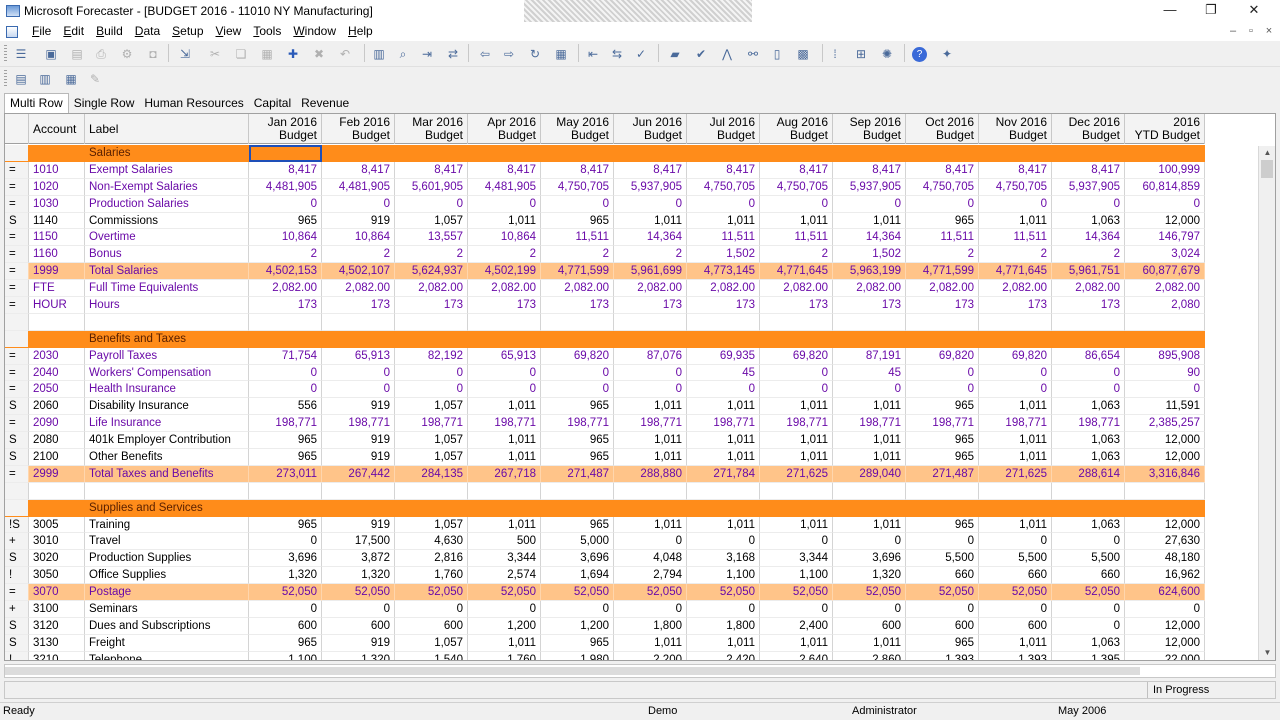 This screenshot has width=1280, height=720. I want to click on label-cell: Seminars, so click(167, 609).